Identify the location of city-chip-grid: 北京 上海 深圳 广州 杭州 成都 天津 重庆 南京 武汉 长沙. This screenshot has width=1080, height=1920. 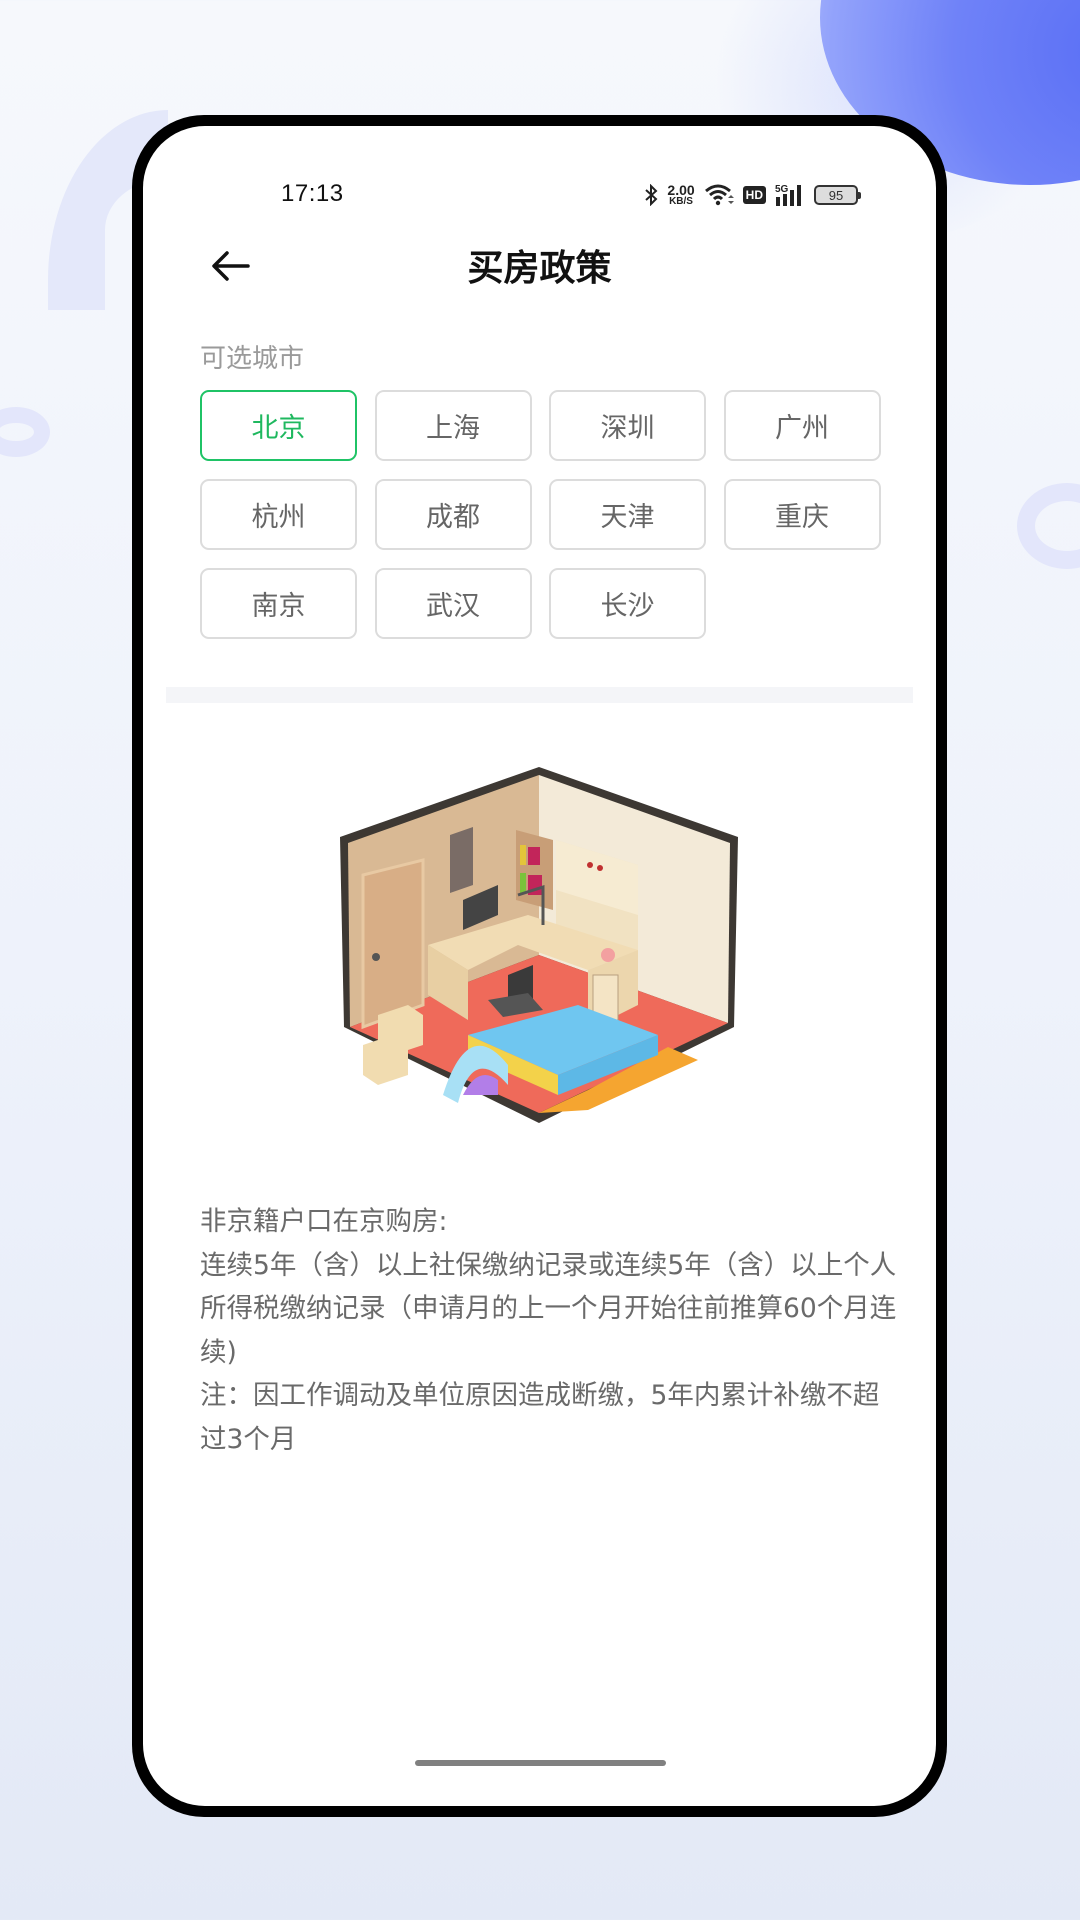
(550, 514).